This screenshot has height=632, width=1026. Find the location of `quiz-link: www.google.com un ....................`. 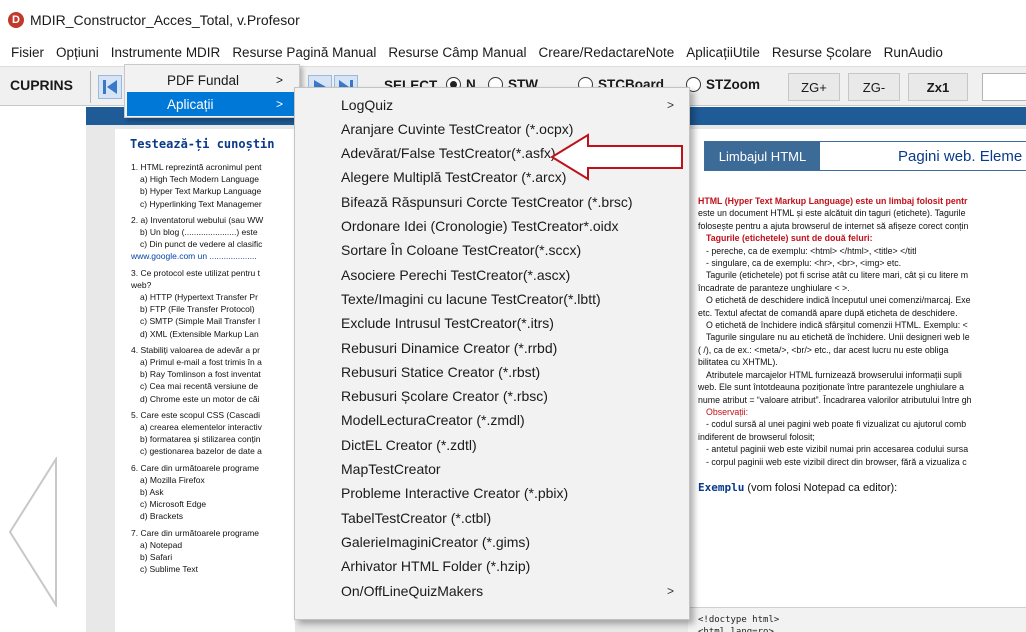

quiz-link: www.google.com un .................... is located at coordinates (194, 256).